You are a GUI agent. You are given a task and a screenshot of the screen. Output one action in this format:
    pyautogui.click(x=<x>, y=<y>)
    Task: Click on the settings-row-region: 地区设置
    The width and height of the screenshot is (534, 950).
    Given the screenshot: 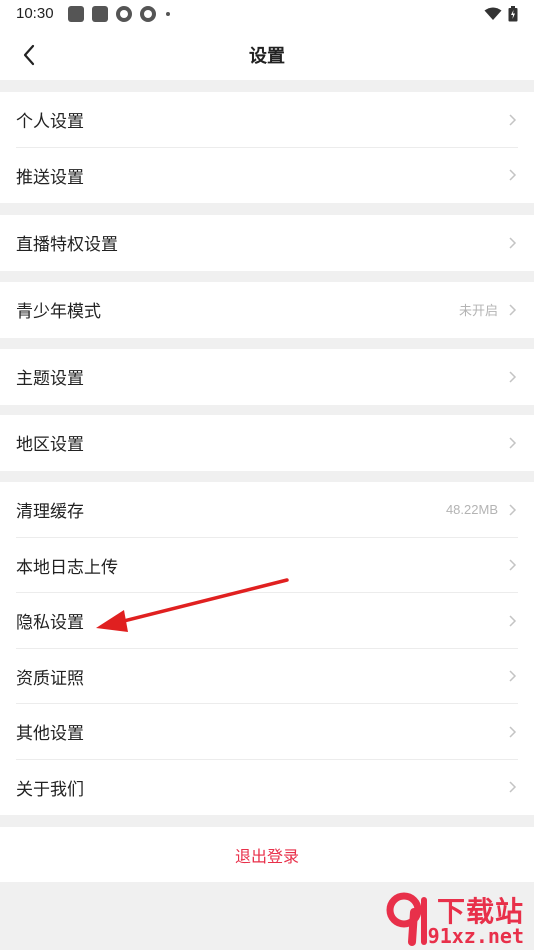 What is the action you would take?
    pyautogui.click(x=267, y=443)
    